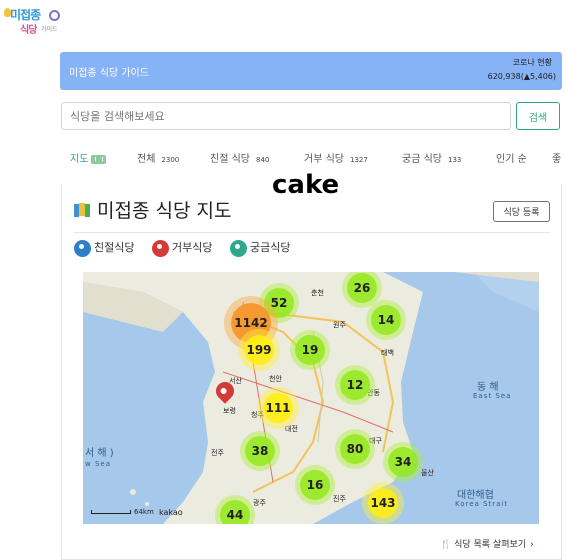  I want to click on city-daejeon: 대전, so click(291, 429).